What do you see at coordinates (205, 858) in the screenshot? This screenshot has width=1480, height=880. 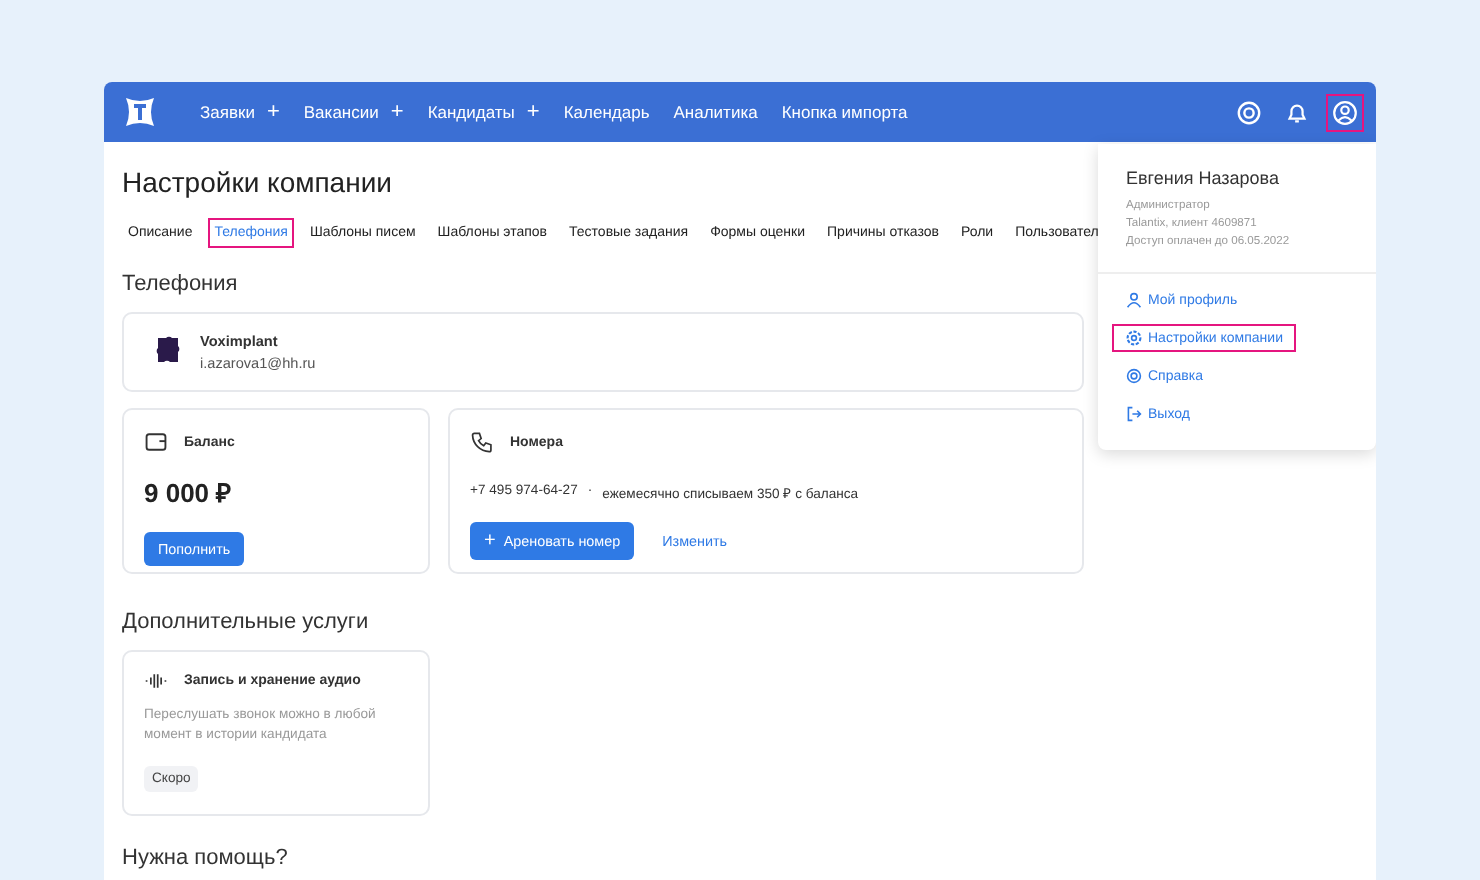 I see `section-heading: Нужна помощь?` at bounding box center [205, 858].